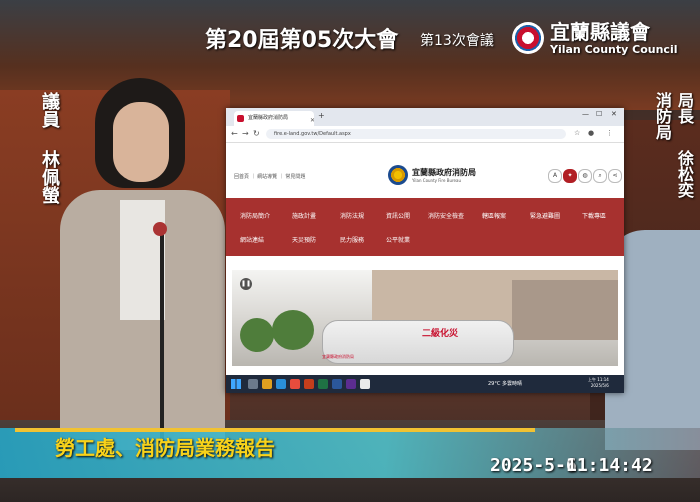  What do you see at coordinates (555, 176) in the screenshot?
I see `font-size-icon: A` at bounding box center [555, 176].